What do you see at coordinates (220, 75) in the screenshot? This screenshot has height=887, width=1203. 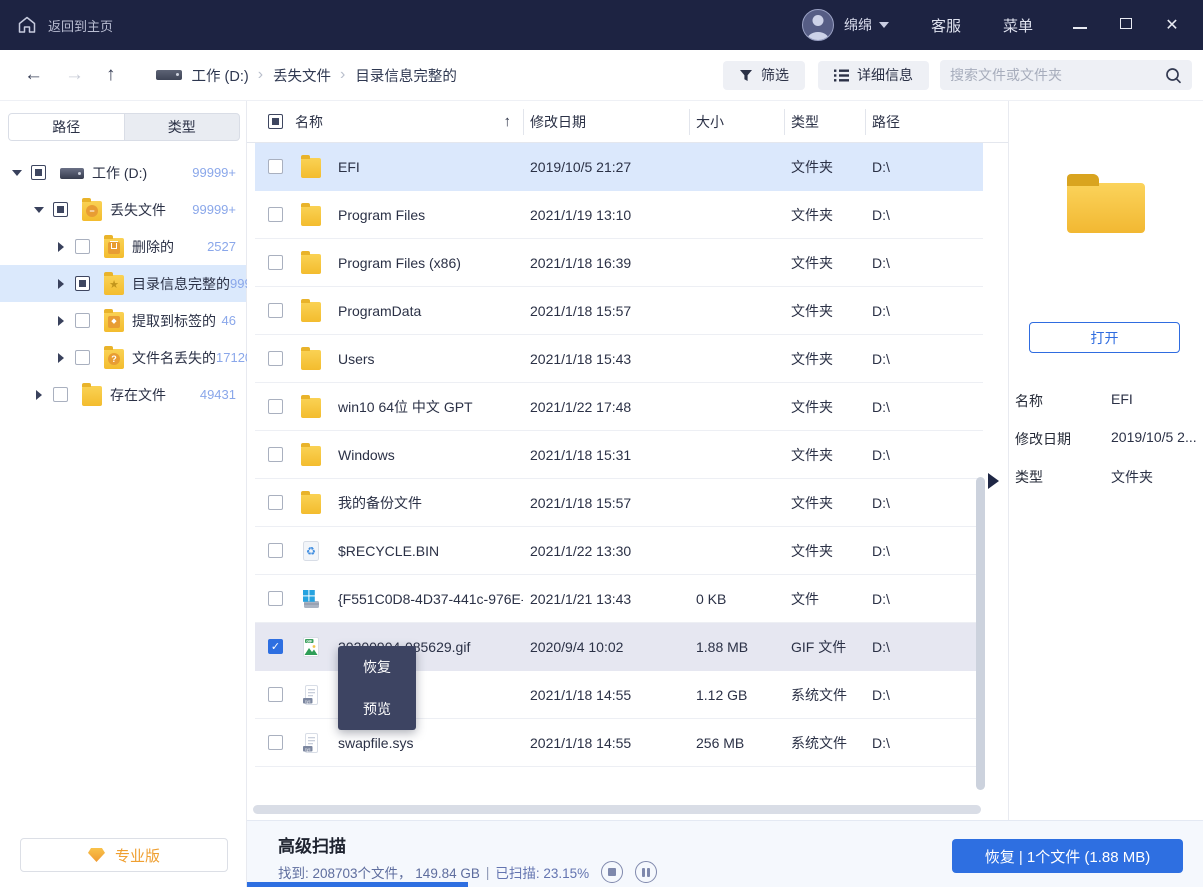 I see `breadcrumb-item-drive: 工作 (D:)` at bounding box center [220, 75].